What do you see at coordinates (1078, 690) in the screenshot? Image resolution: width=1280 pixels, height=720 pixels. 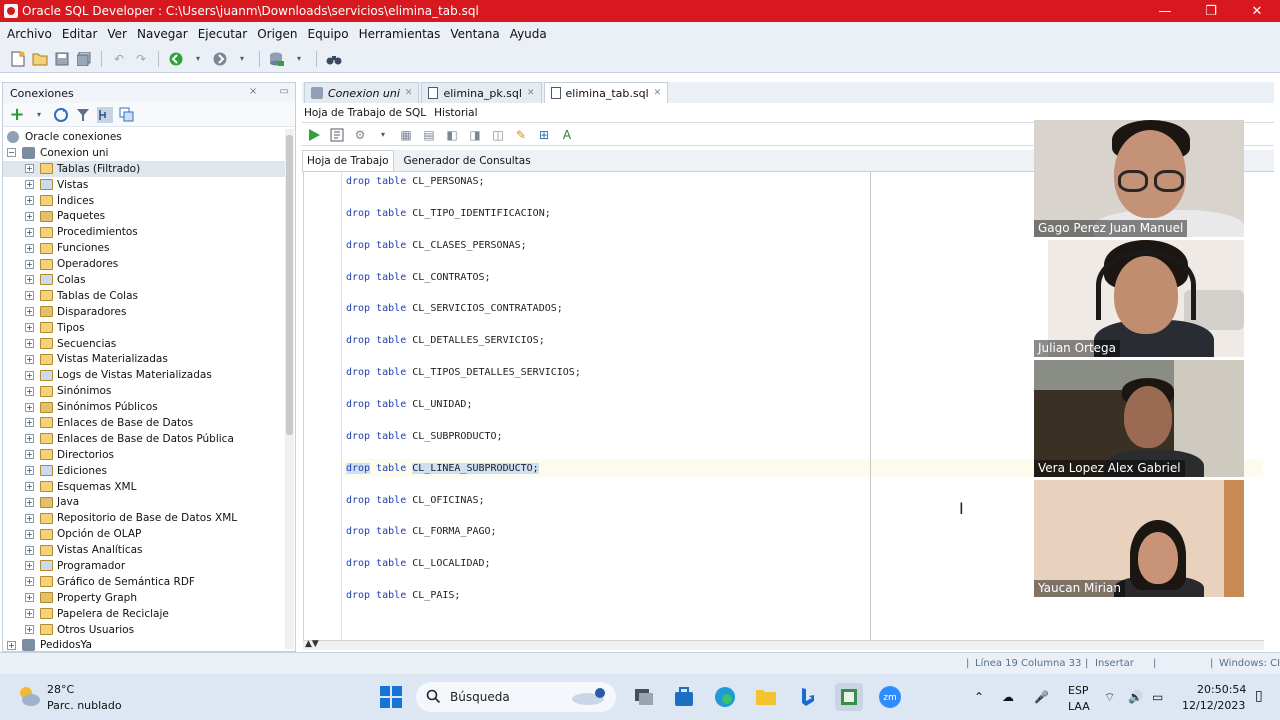 I see `language-code: ESP` at bounding box center [1078, 690].